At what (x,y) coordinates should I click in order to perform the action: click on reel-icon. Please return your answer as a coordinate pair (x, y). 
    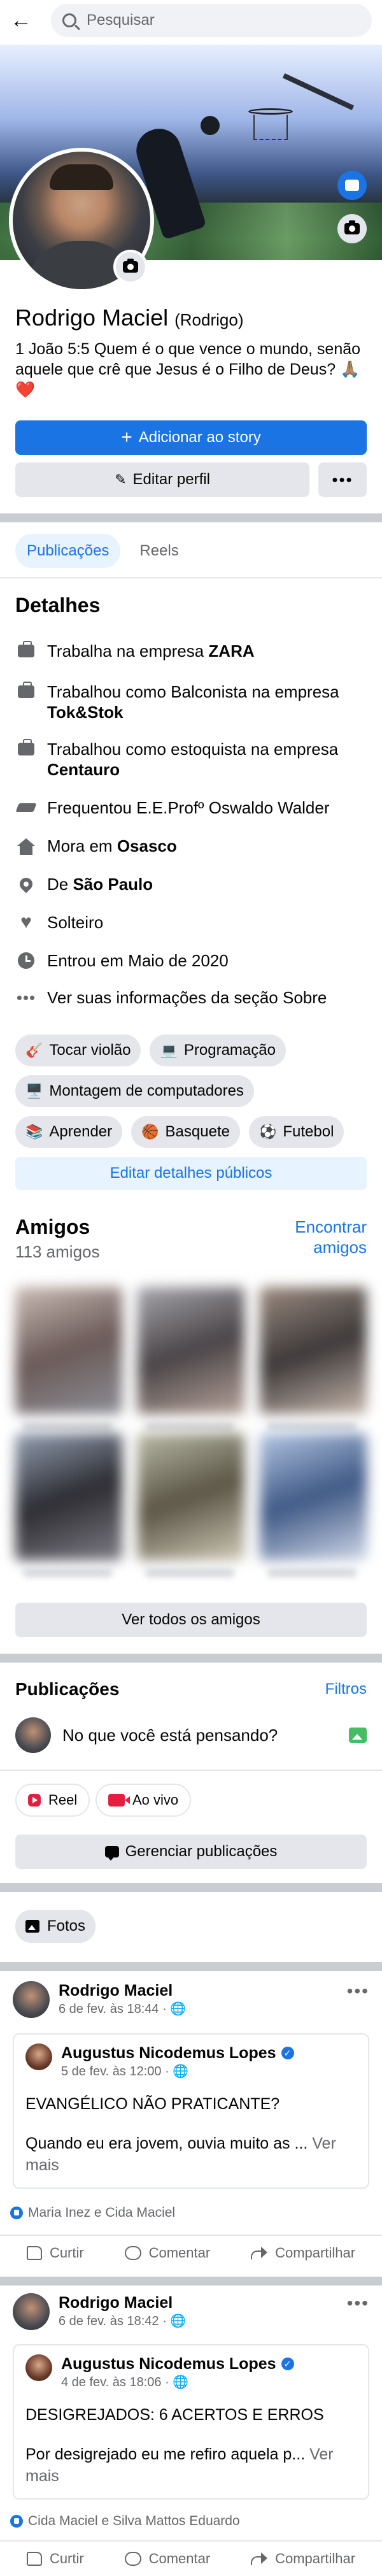
    Looking at the image, I should click on (35, 1801).